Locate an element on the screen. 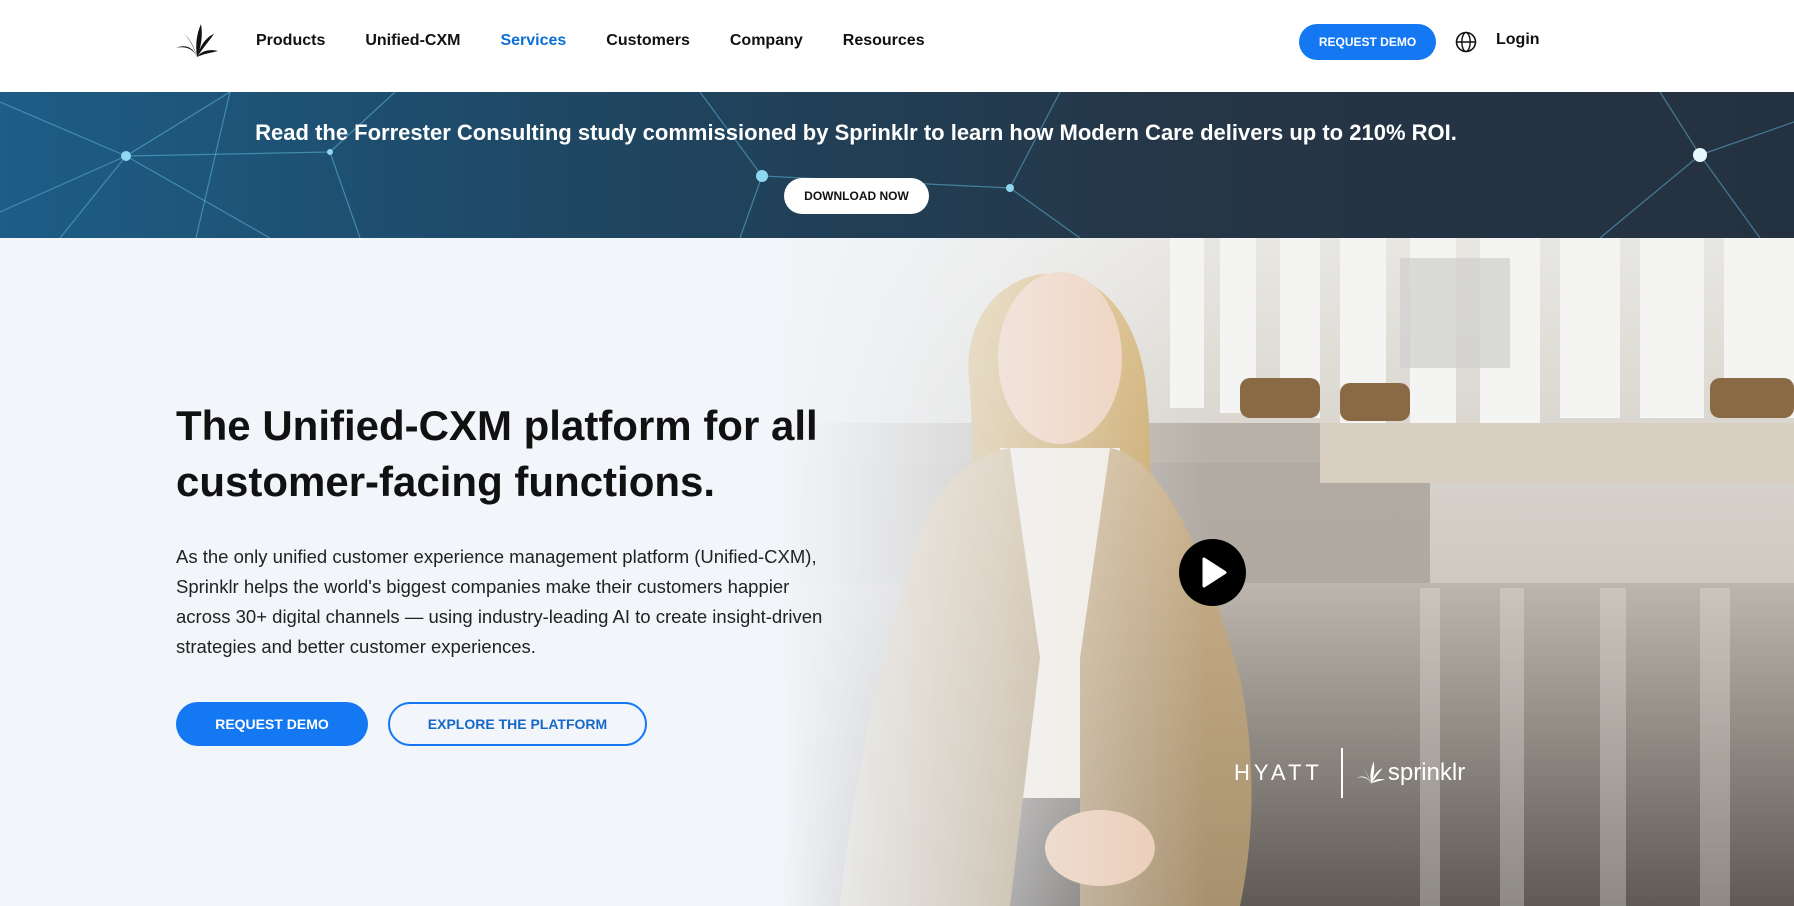 The image size is (1794, 906). play-icon is located at coordinates (1214, 572).